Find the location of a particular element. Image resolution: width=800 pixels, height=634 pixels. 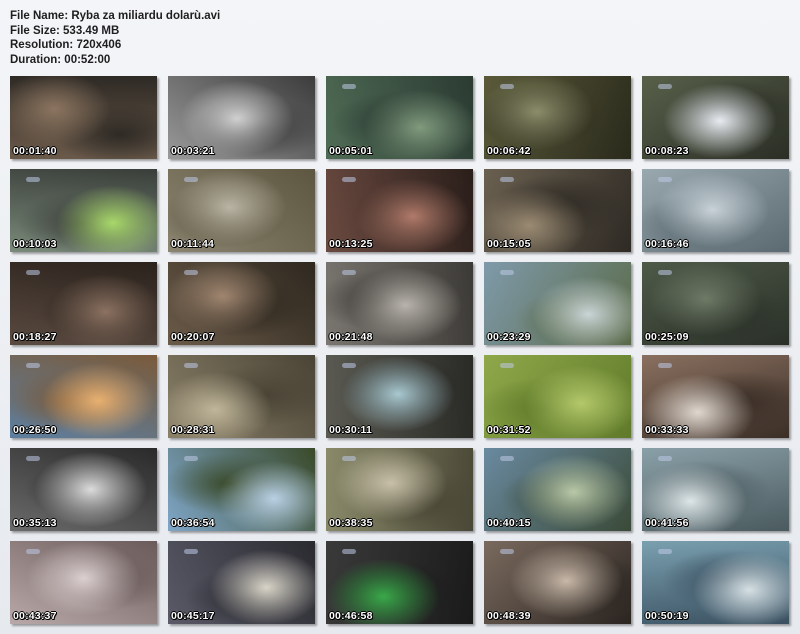

thumbnail-timestamp: 00:15:05 is located at coordinates (509, 244).